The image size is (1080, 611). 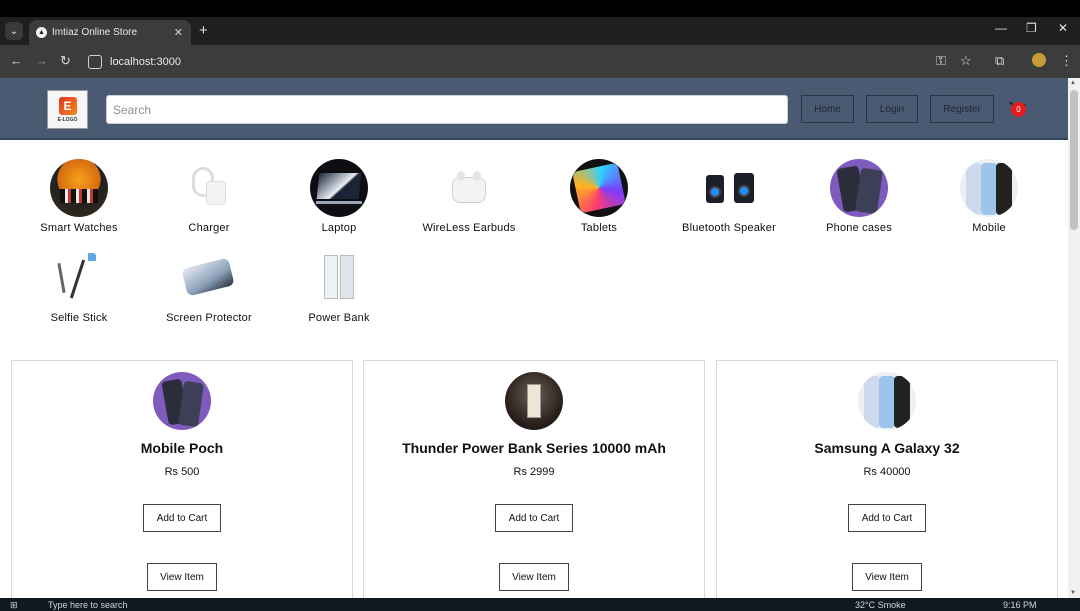 I want to click on smartwatch-image, so click(x=79, y=188).